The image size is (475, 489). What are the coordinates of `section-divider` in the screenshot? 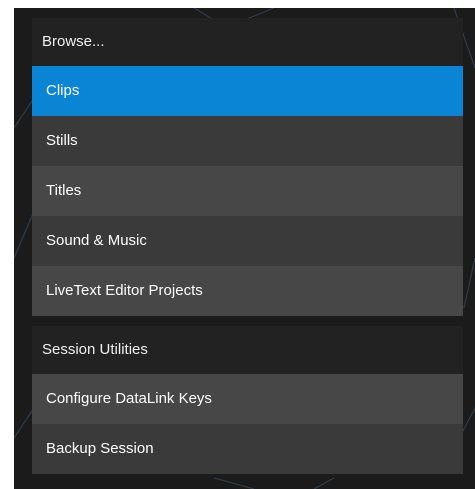 It's located at (247, 321).